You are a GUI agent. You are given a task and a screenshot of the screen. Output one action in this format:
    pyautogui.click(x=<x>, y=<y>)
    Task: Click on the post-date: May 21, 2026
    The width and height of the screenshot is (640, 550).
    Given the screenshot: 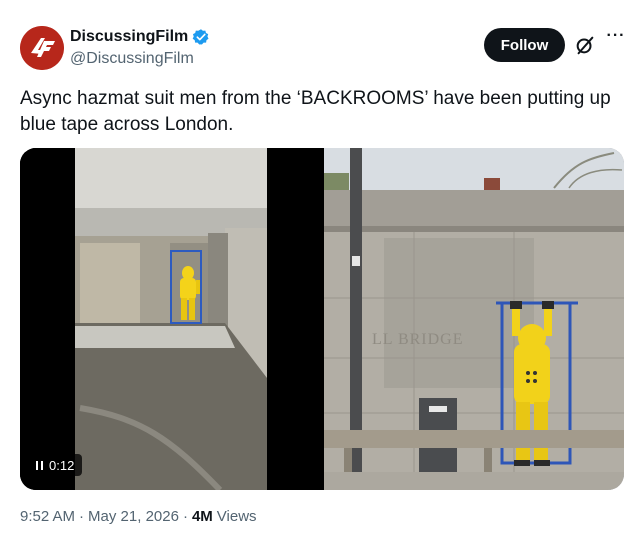 What is the action you would take?
    pyautogui.click(x=133, y=516)
    